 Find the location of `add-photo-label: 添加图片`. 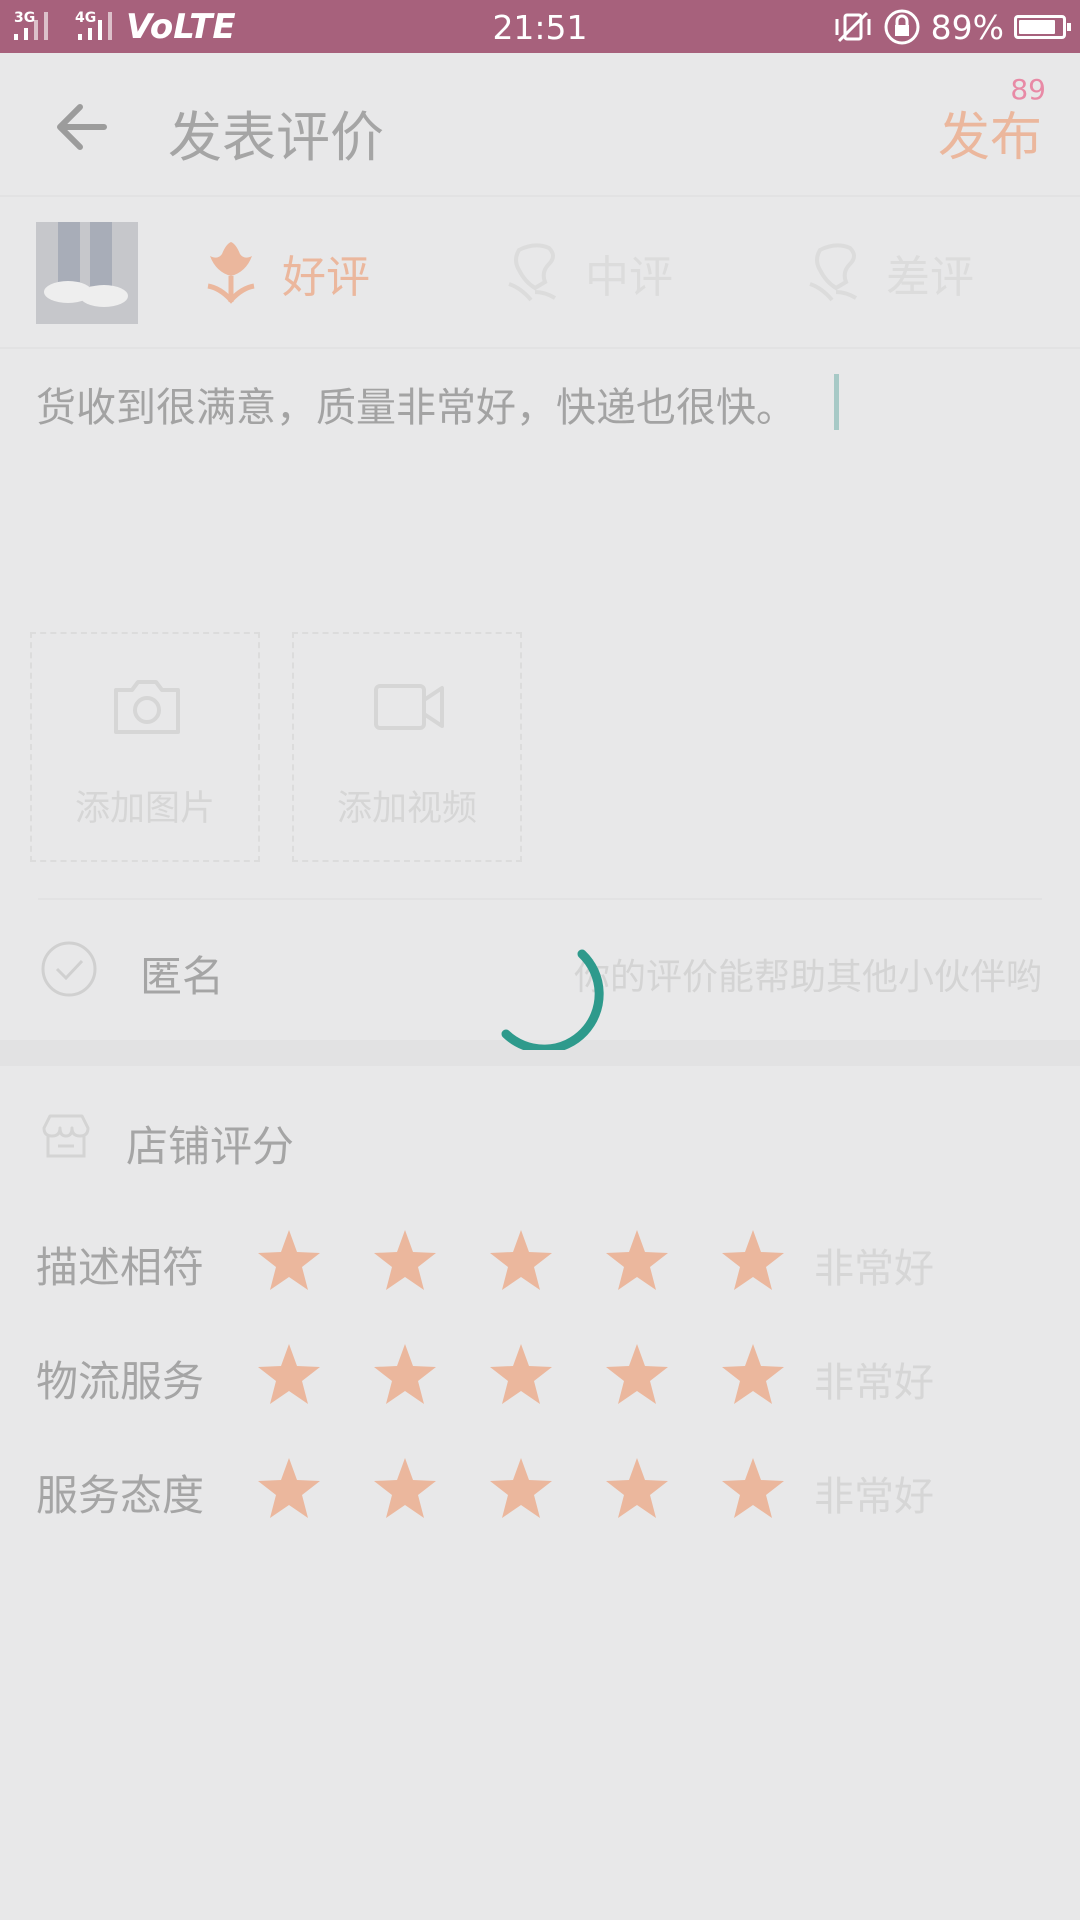

add-photo-label: 添加图片 is located at coordinates (144, 809).